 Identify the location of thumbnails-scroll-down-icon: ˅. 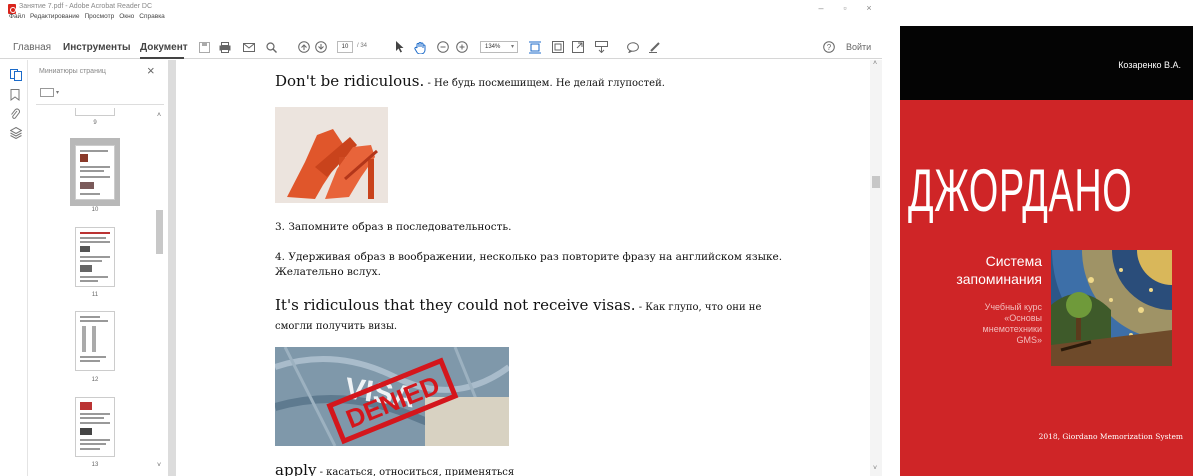
(159, 465).